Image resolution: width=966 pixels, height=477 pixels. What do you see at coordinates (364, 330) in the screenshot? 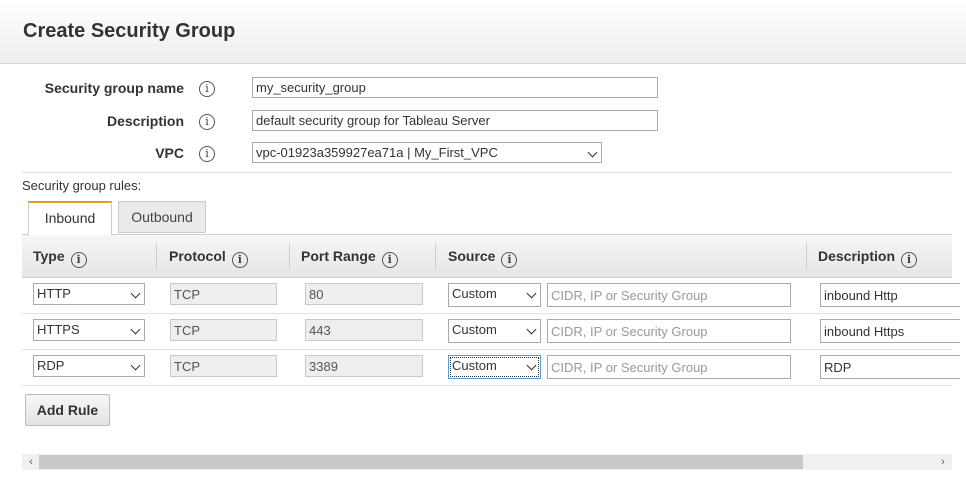
I see `port-range-field: 443` at bounding box center [364, 330].